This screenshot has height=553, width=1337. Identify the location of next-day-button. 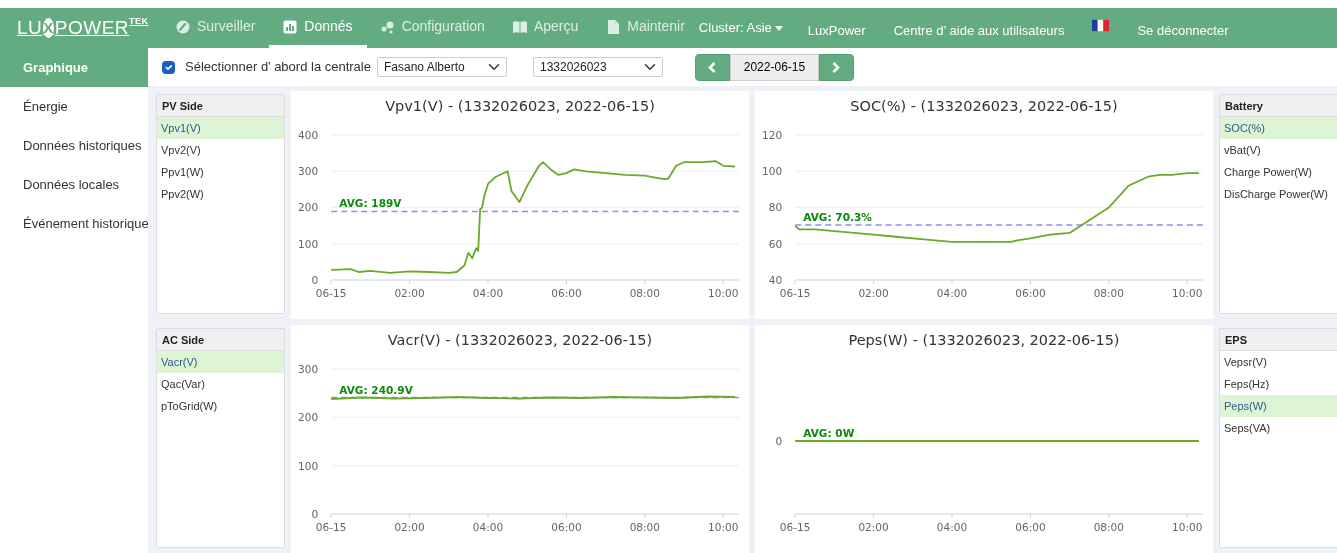
(836, 67).